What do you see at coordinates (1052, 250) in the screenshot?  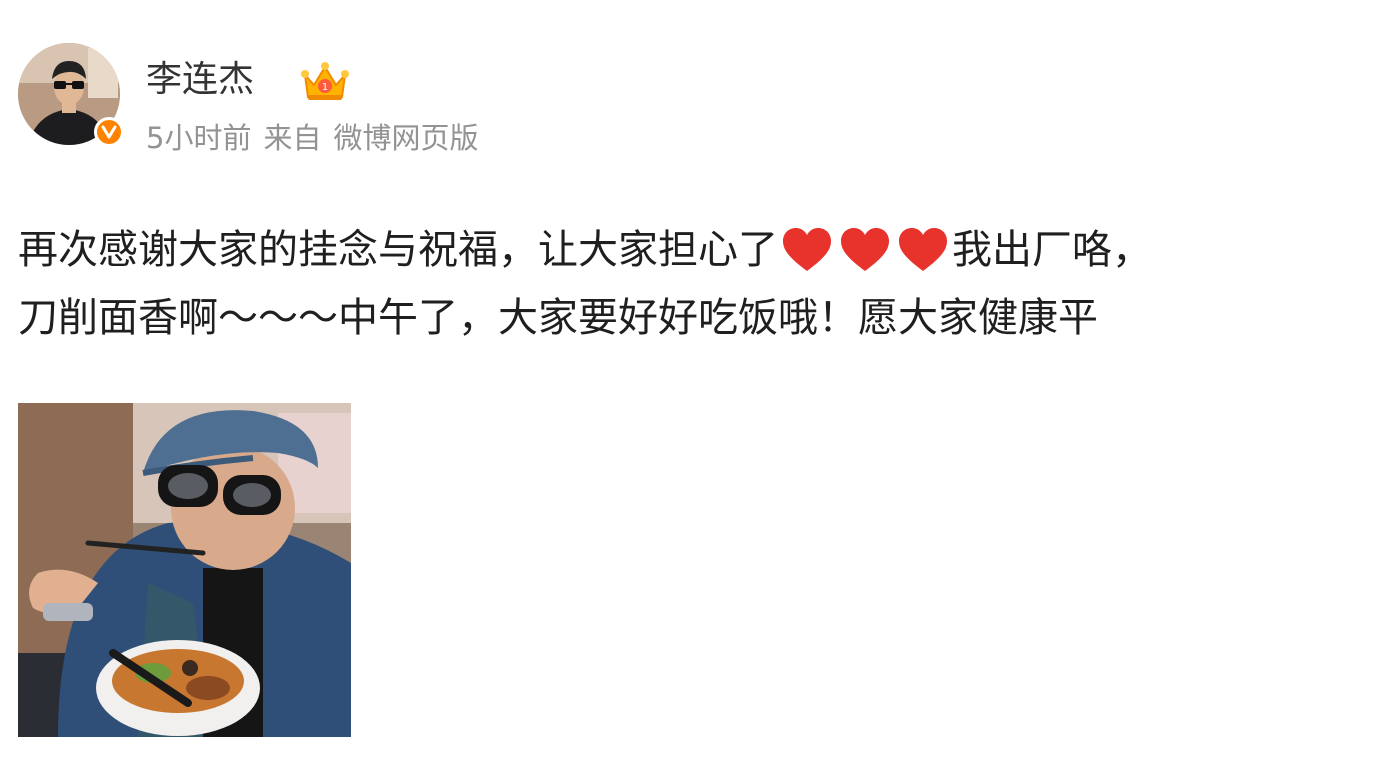 I see `post-text-part-2: 我出厂咯，` at bounding box center [1052, 250].